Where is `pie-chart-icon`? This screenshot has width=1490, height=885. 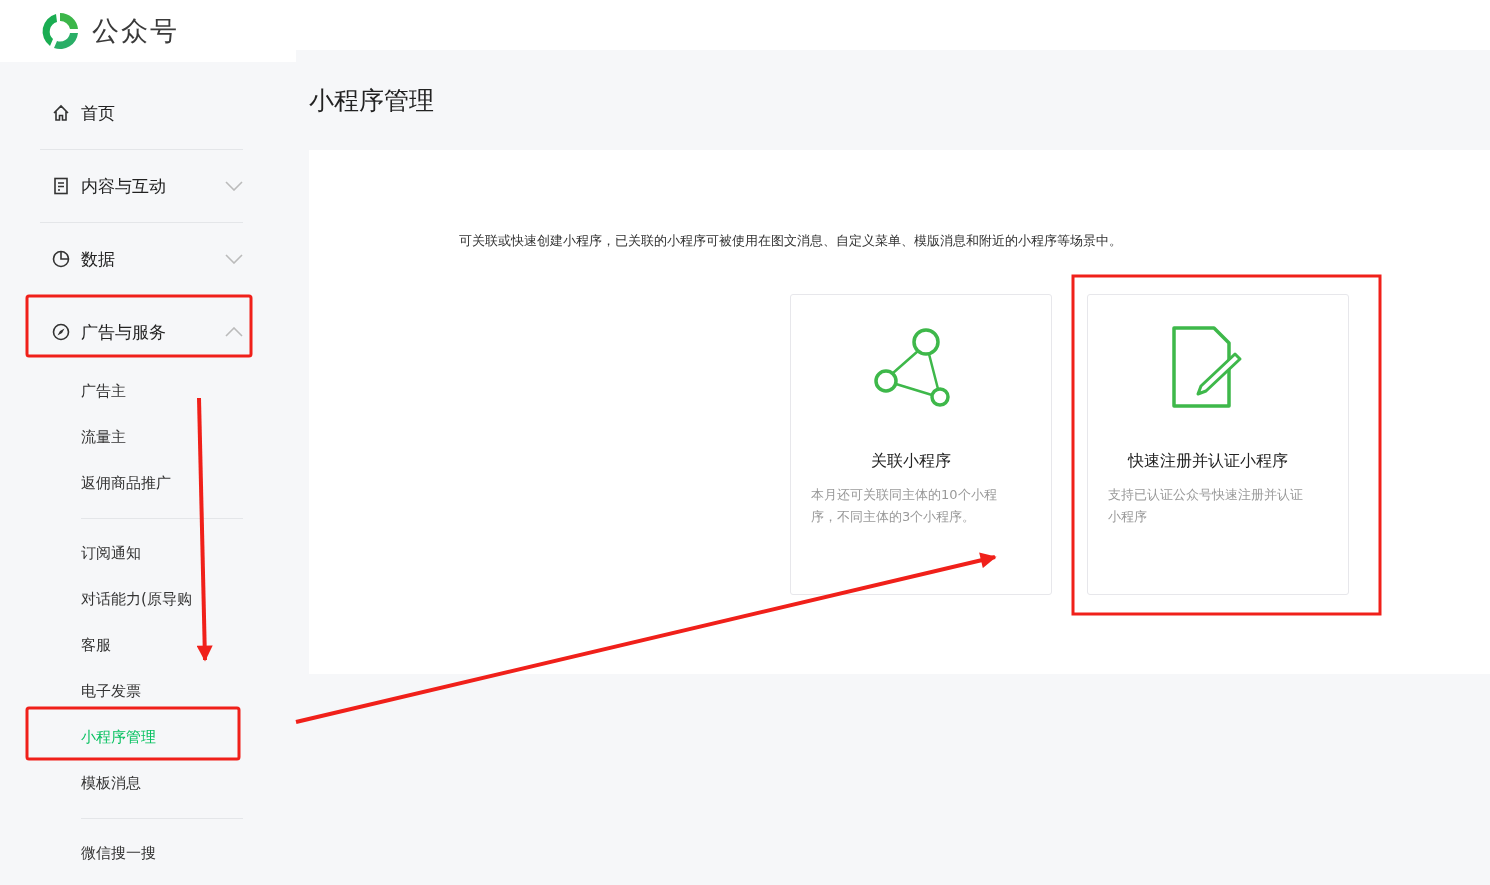
pie-chart-icon is located at coordinates (61, 259).